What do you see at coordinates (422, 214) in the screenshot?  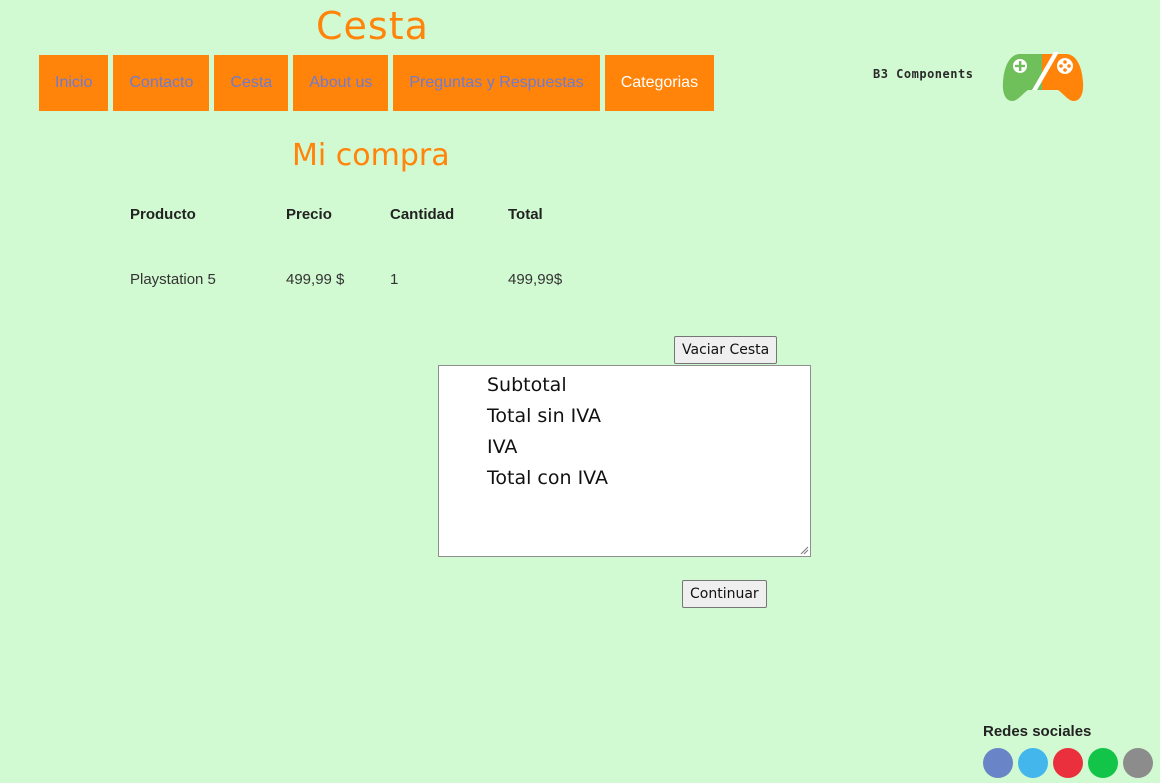 I see `column-header-cantidad: Cantidad` at bounding box center [422, 214].